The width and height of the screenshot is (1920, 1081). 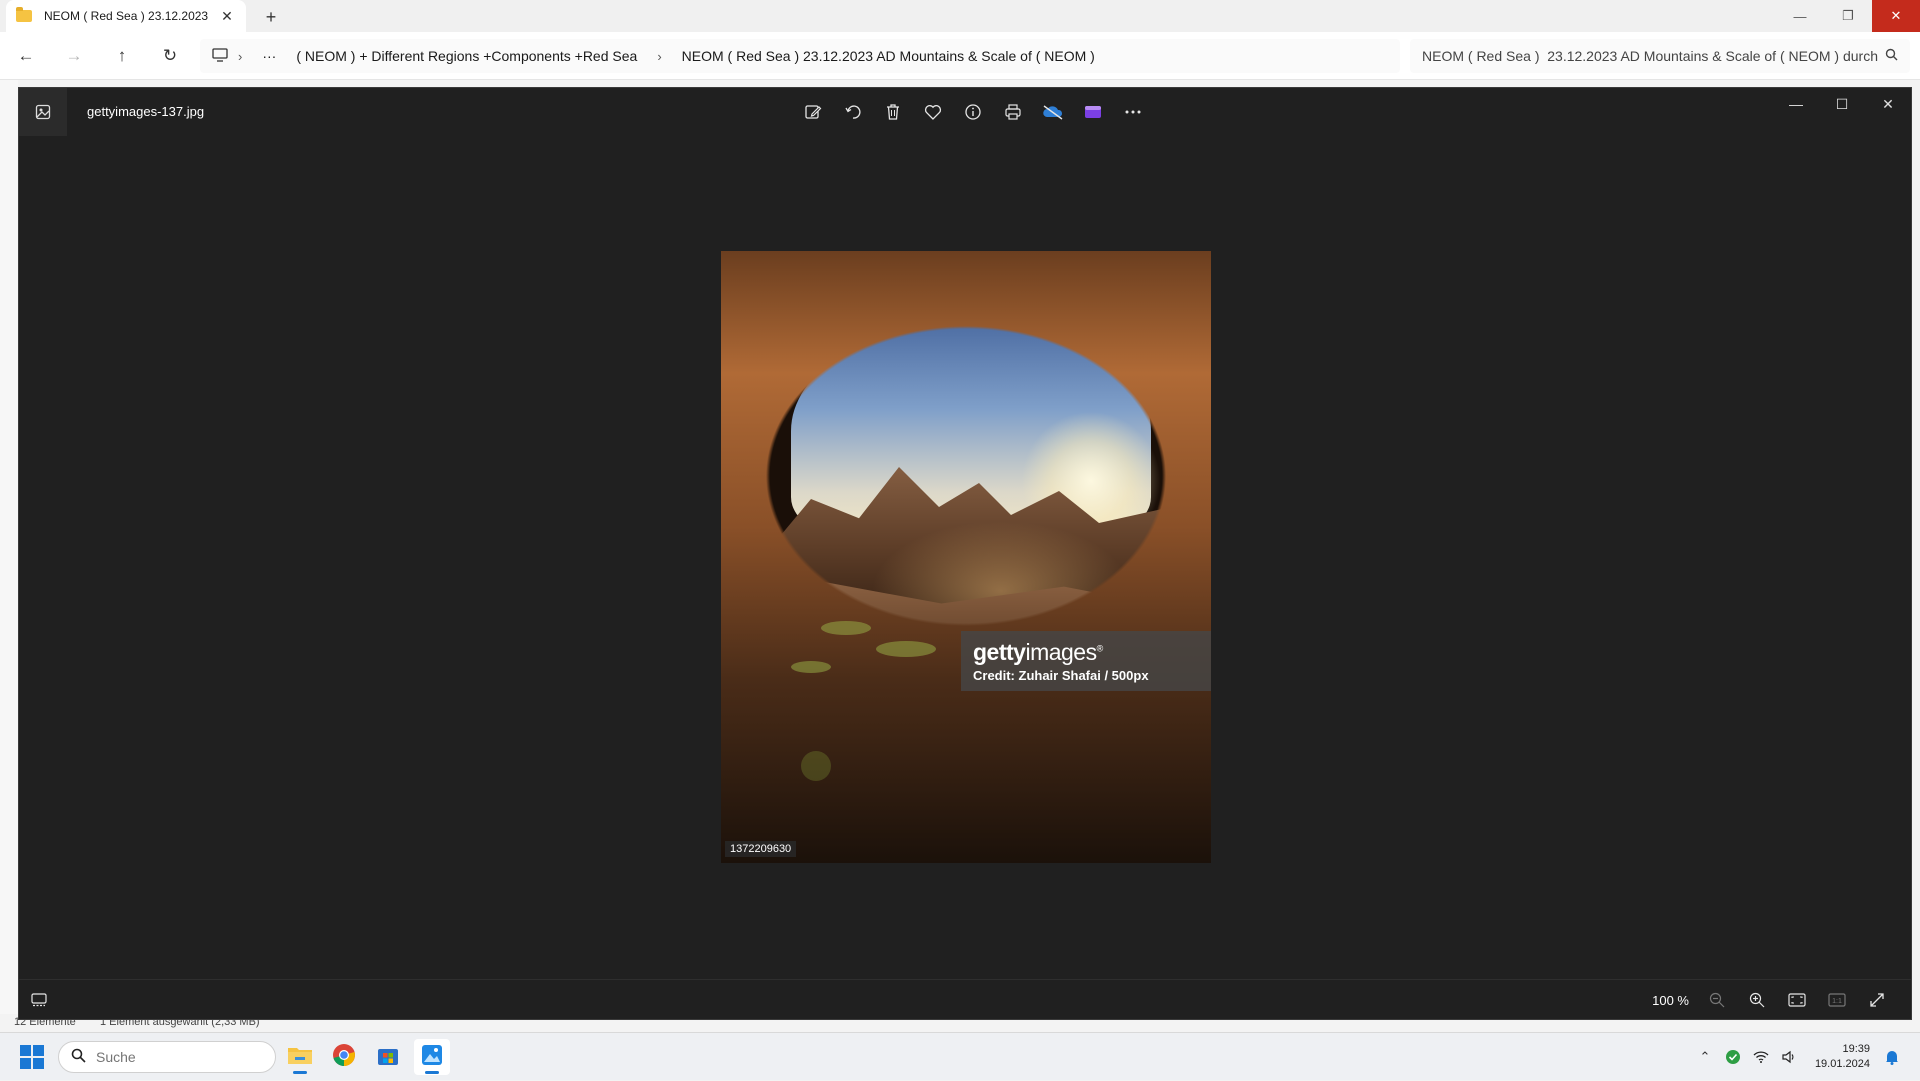 I want to click on security-icon, so click(x=1733, y=1057).